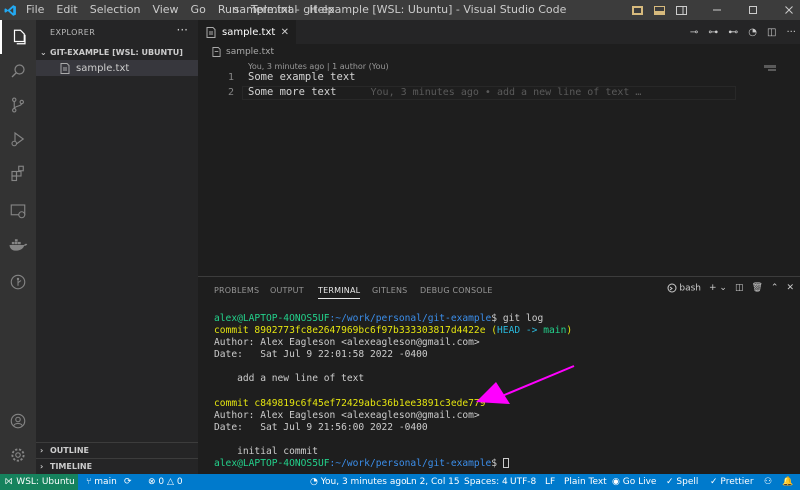 This screenshot has width=800, height=490. I want to click on menu-view: View, so click(165, 10).